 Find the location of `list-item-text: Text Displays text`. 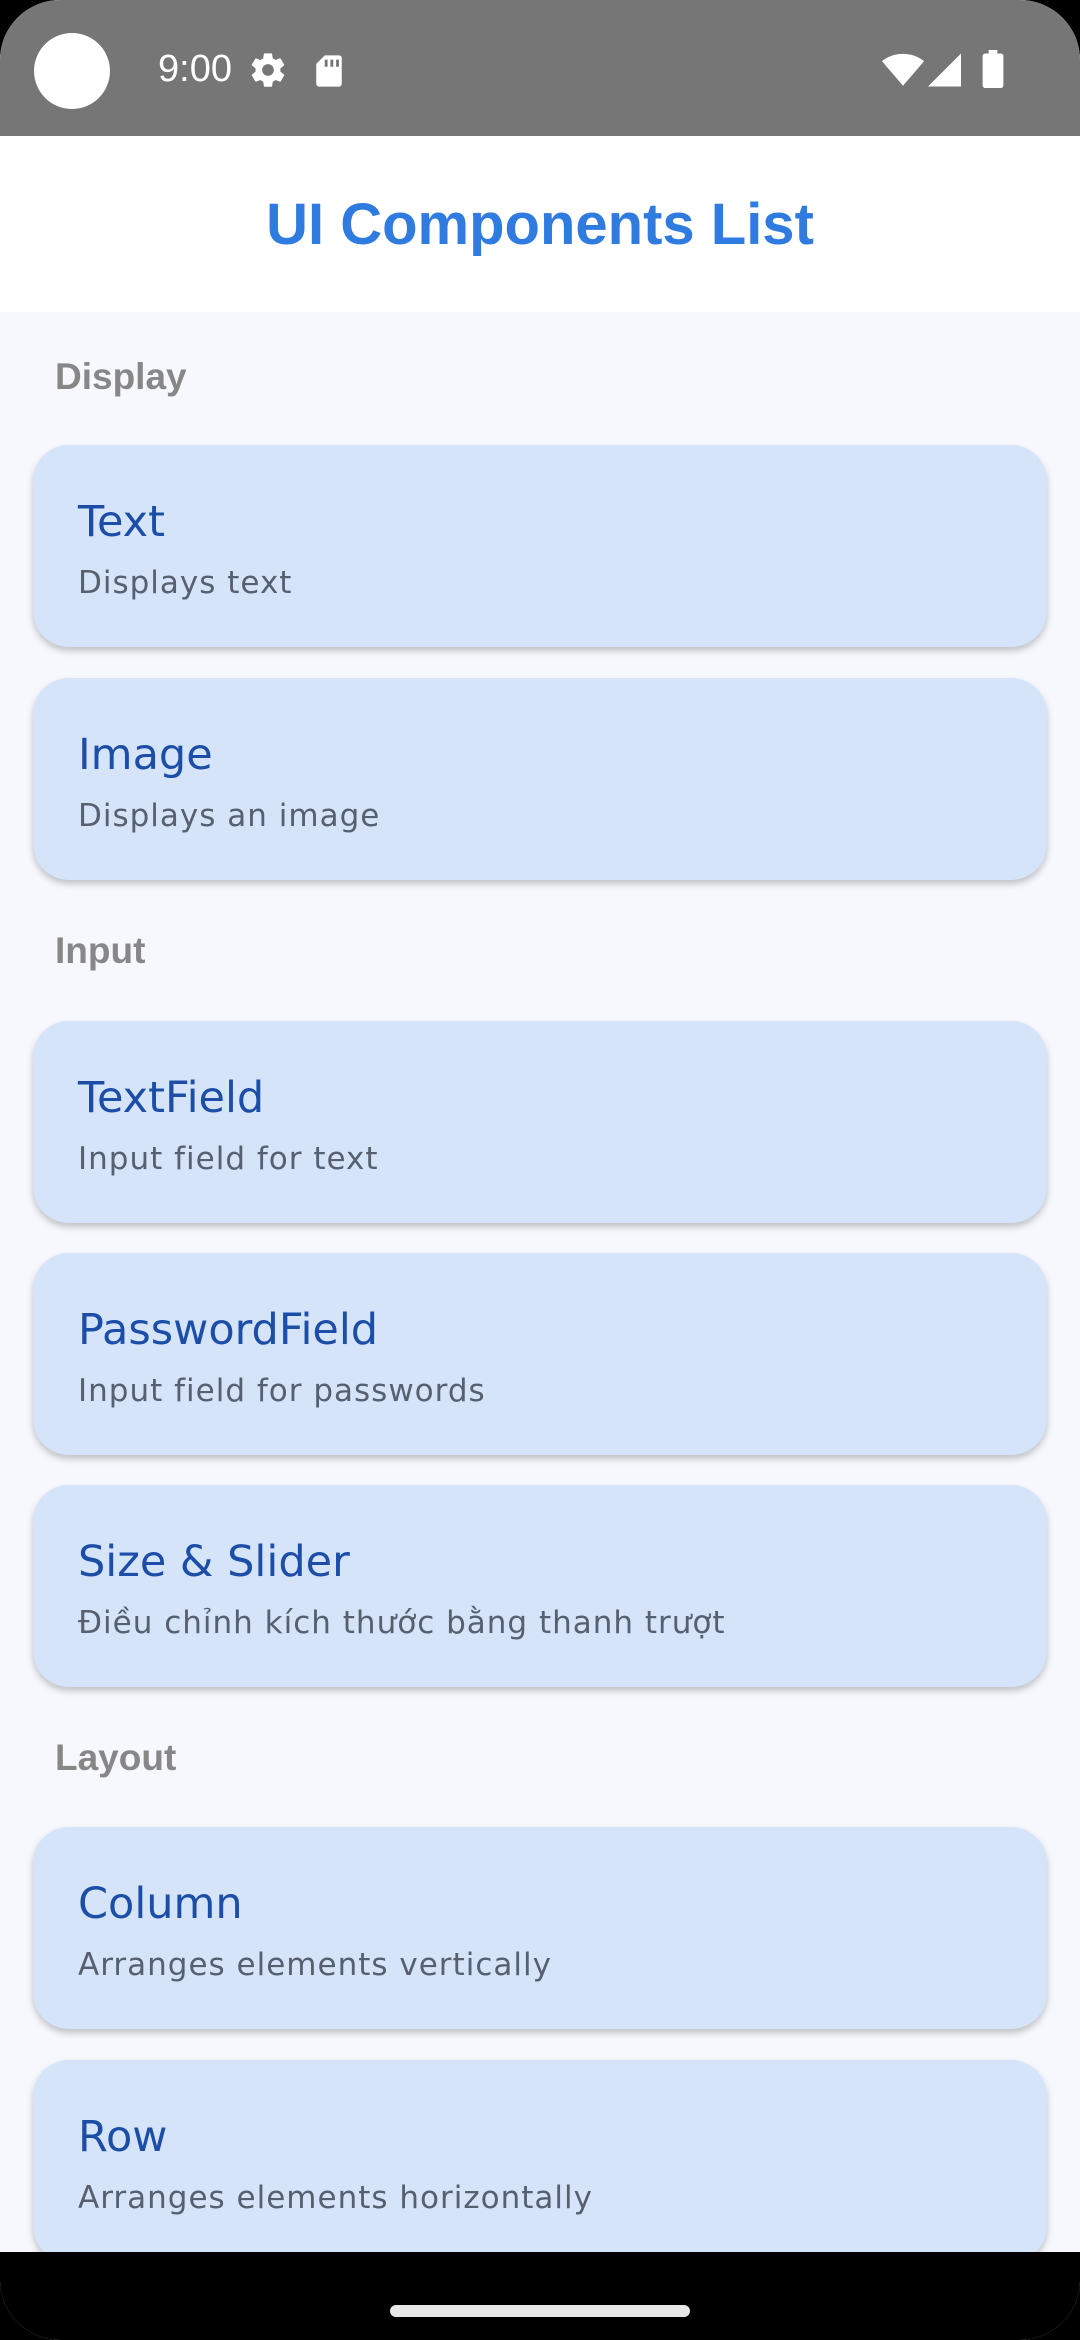

list-item-text: Text Displays text is located at coordinates (540, 546).